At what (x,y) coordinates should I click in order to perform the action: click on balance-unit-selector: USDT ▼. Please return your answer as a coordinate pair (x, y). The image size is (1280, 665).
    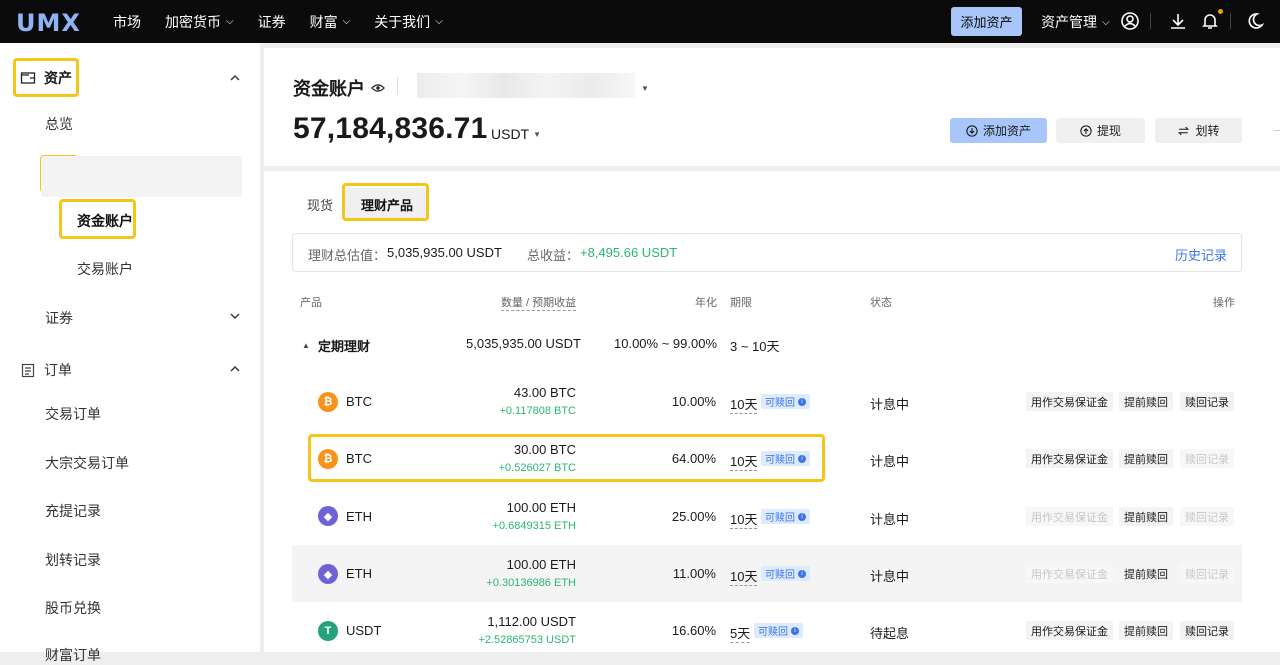
    Looking at the image, I should click on (516, 134).